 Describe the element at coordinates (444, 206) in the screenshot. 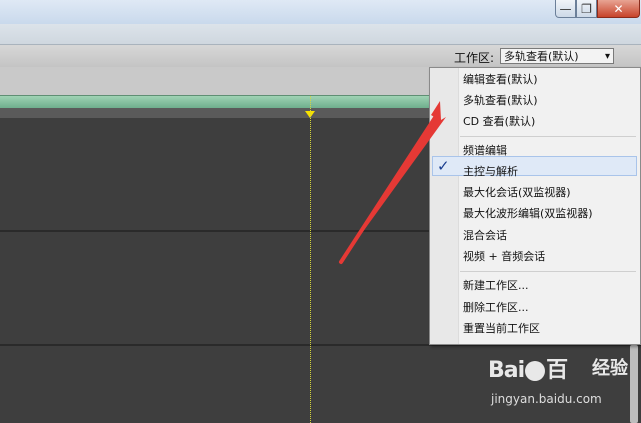

I see `menu-icon-gutter` at that location.